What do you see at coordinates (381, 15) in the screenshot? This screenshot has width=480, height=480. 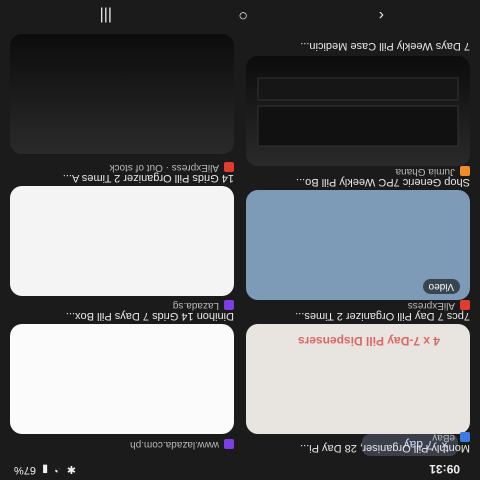 I see `back-icon: ‹` at bounding box center [381, 15].